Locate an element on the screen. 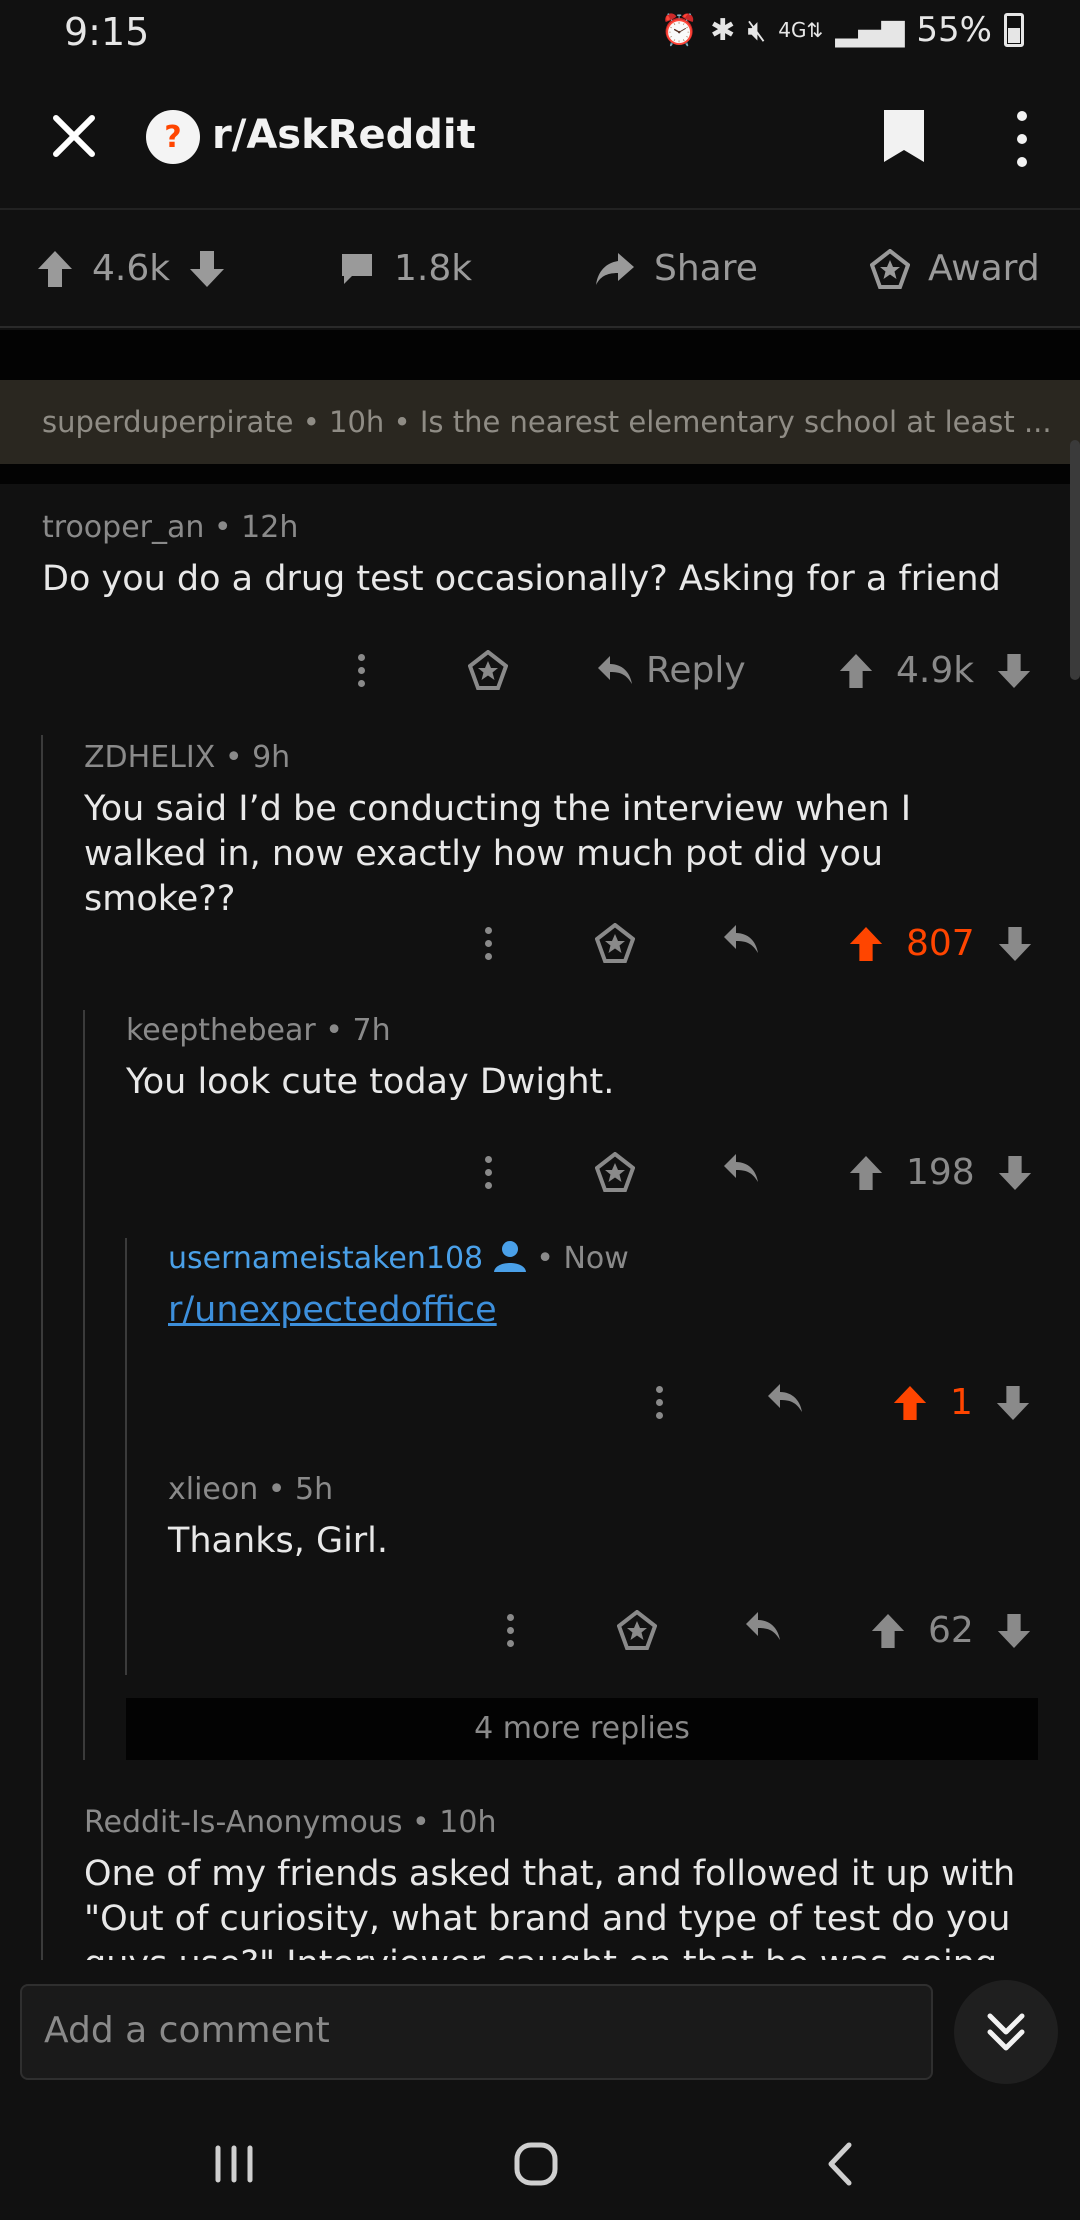  comment-time: Now is located at coordinates (596, 1258).